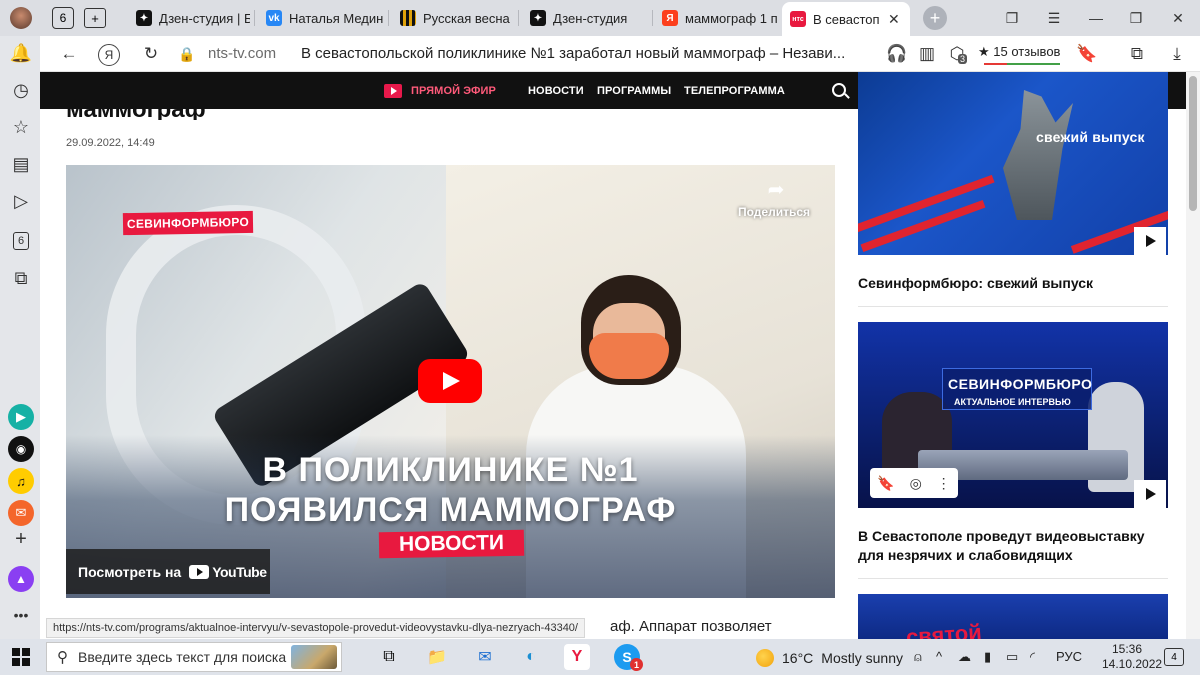 The width and height of the screenshot is (1200, 675). What do you see at coordinates (21, 417) in the screenshot?
I see `alice-play-icon: ▶` at bounding box center [21, 417].